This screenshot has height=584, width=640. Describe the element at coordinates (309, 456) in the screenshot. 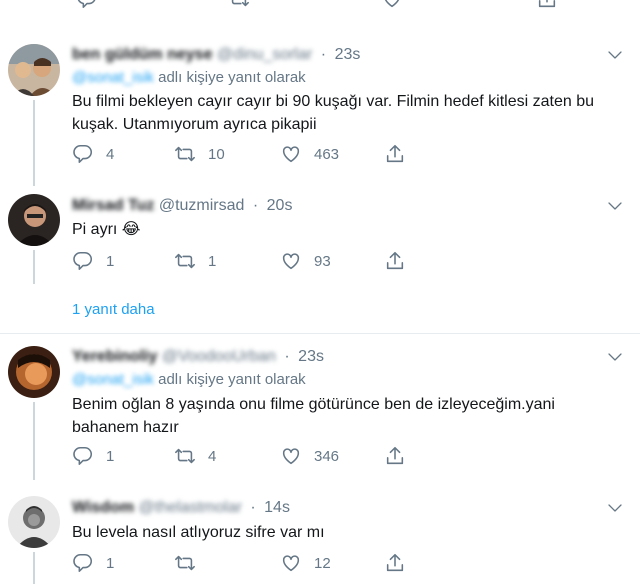

I see `like-button: 346` at that location.